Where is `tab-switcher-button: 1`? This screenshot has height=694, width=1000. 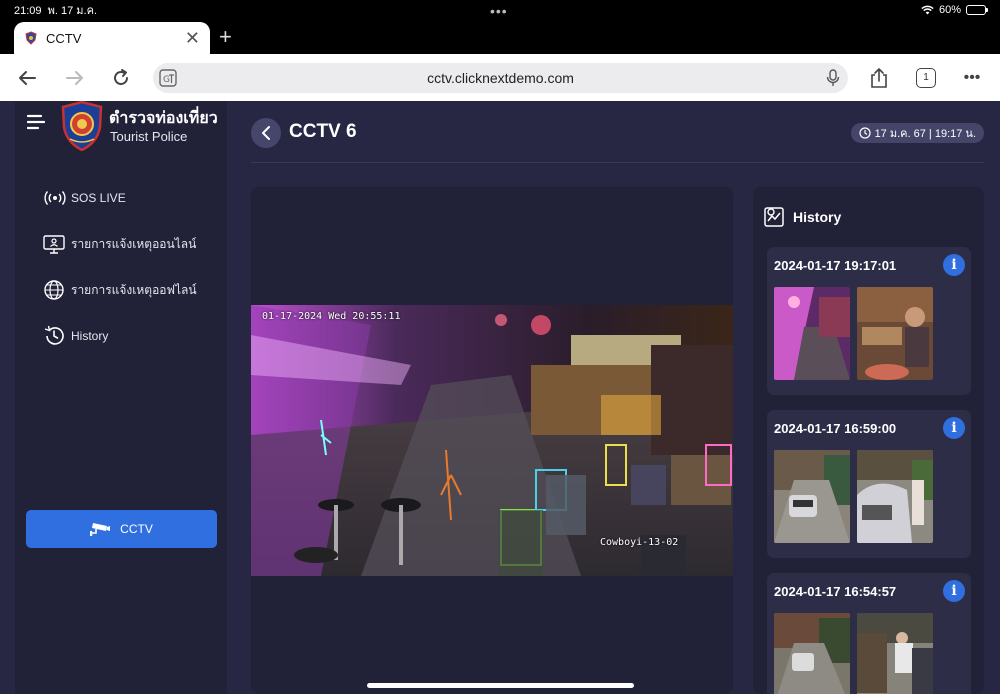
tab-switcher-button: 1 is located at coordinates (926, 77).